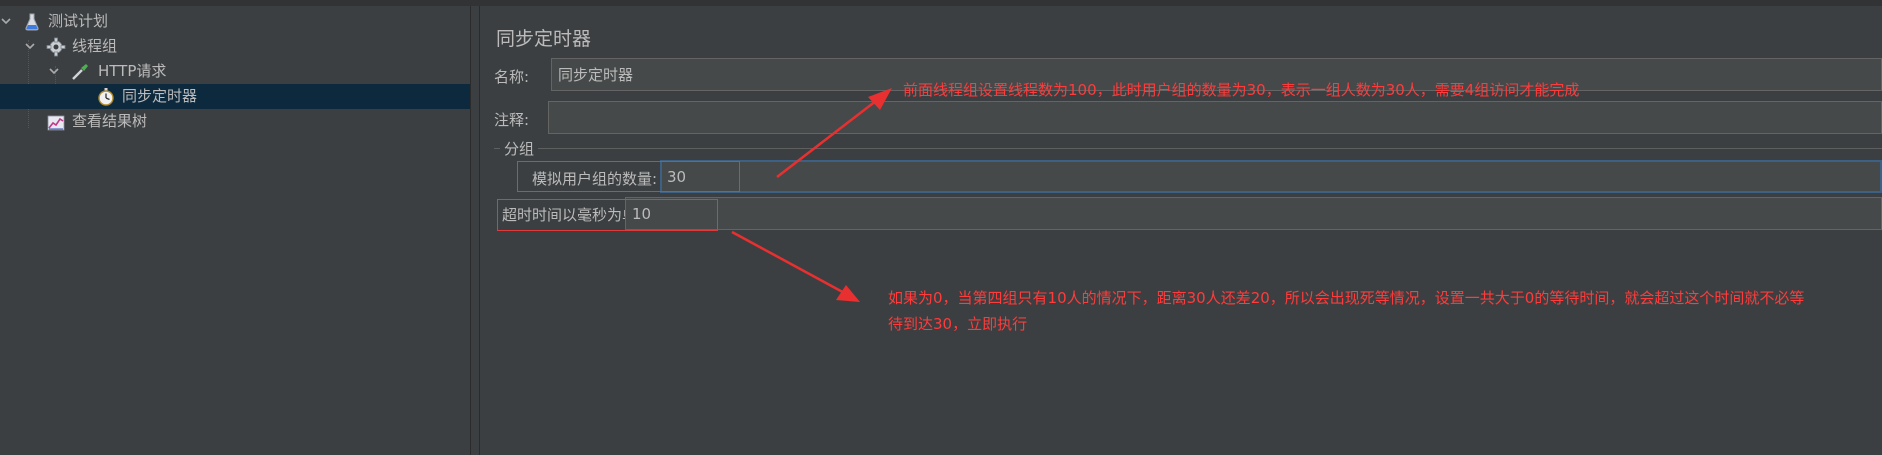  I want to click on gear-icon, so click(56, 47).